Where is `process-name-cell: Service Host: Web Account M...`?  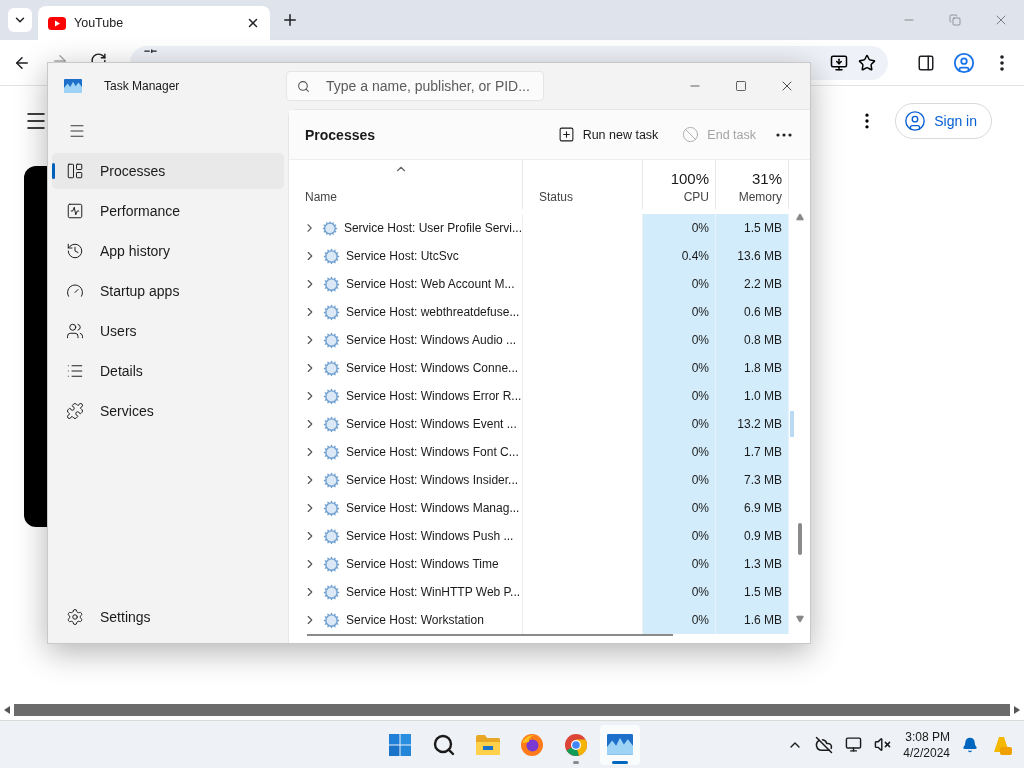 process-name-cell: Service Host: Web Account M... is located at coordinates (406, 284).